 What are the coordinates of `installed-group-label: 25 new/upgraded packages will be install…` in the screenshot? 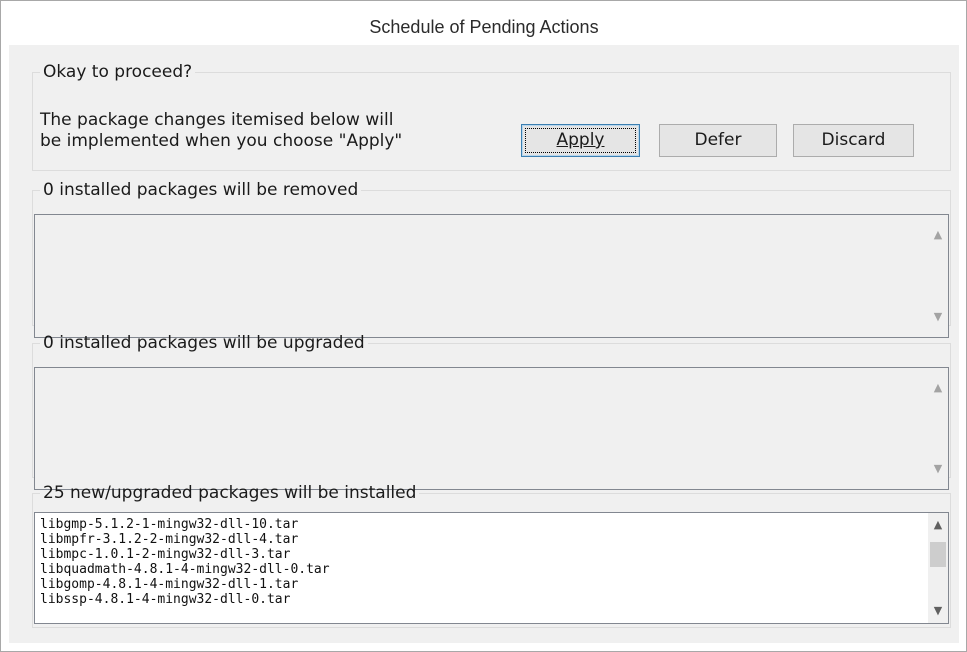 It's located at (230, 493).